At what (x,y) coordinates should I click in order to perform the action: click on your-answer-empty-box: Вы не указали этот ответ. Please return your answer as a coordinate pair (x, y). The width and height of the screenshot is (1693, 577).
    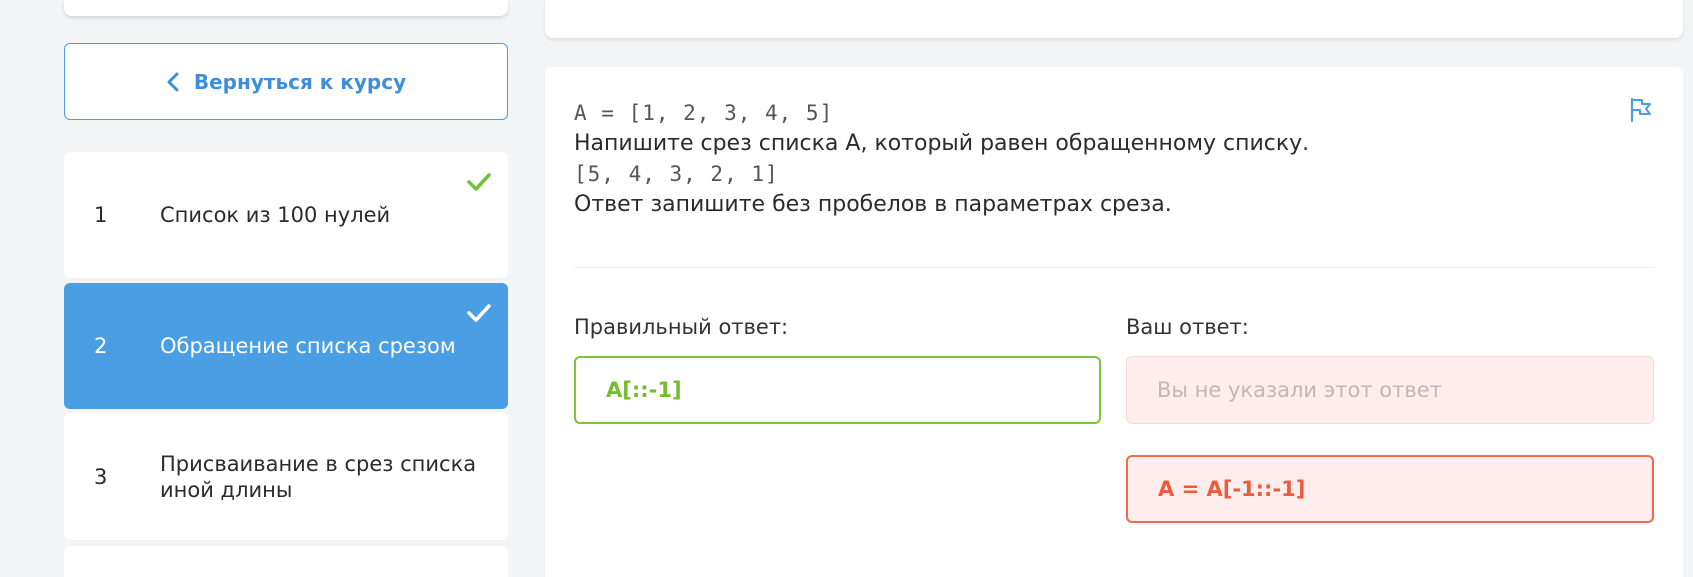
    Looking at the image, I should click on (1390, 390).